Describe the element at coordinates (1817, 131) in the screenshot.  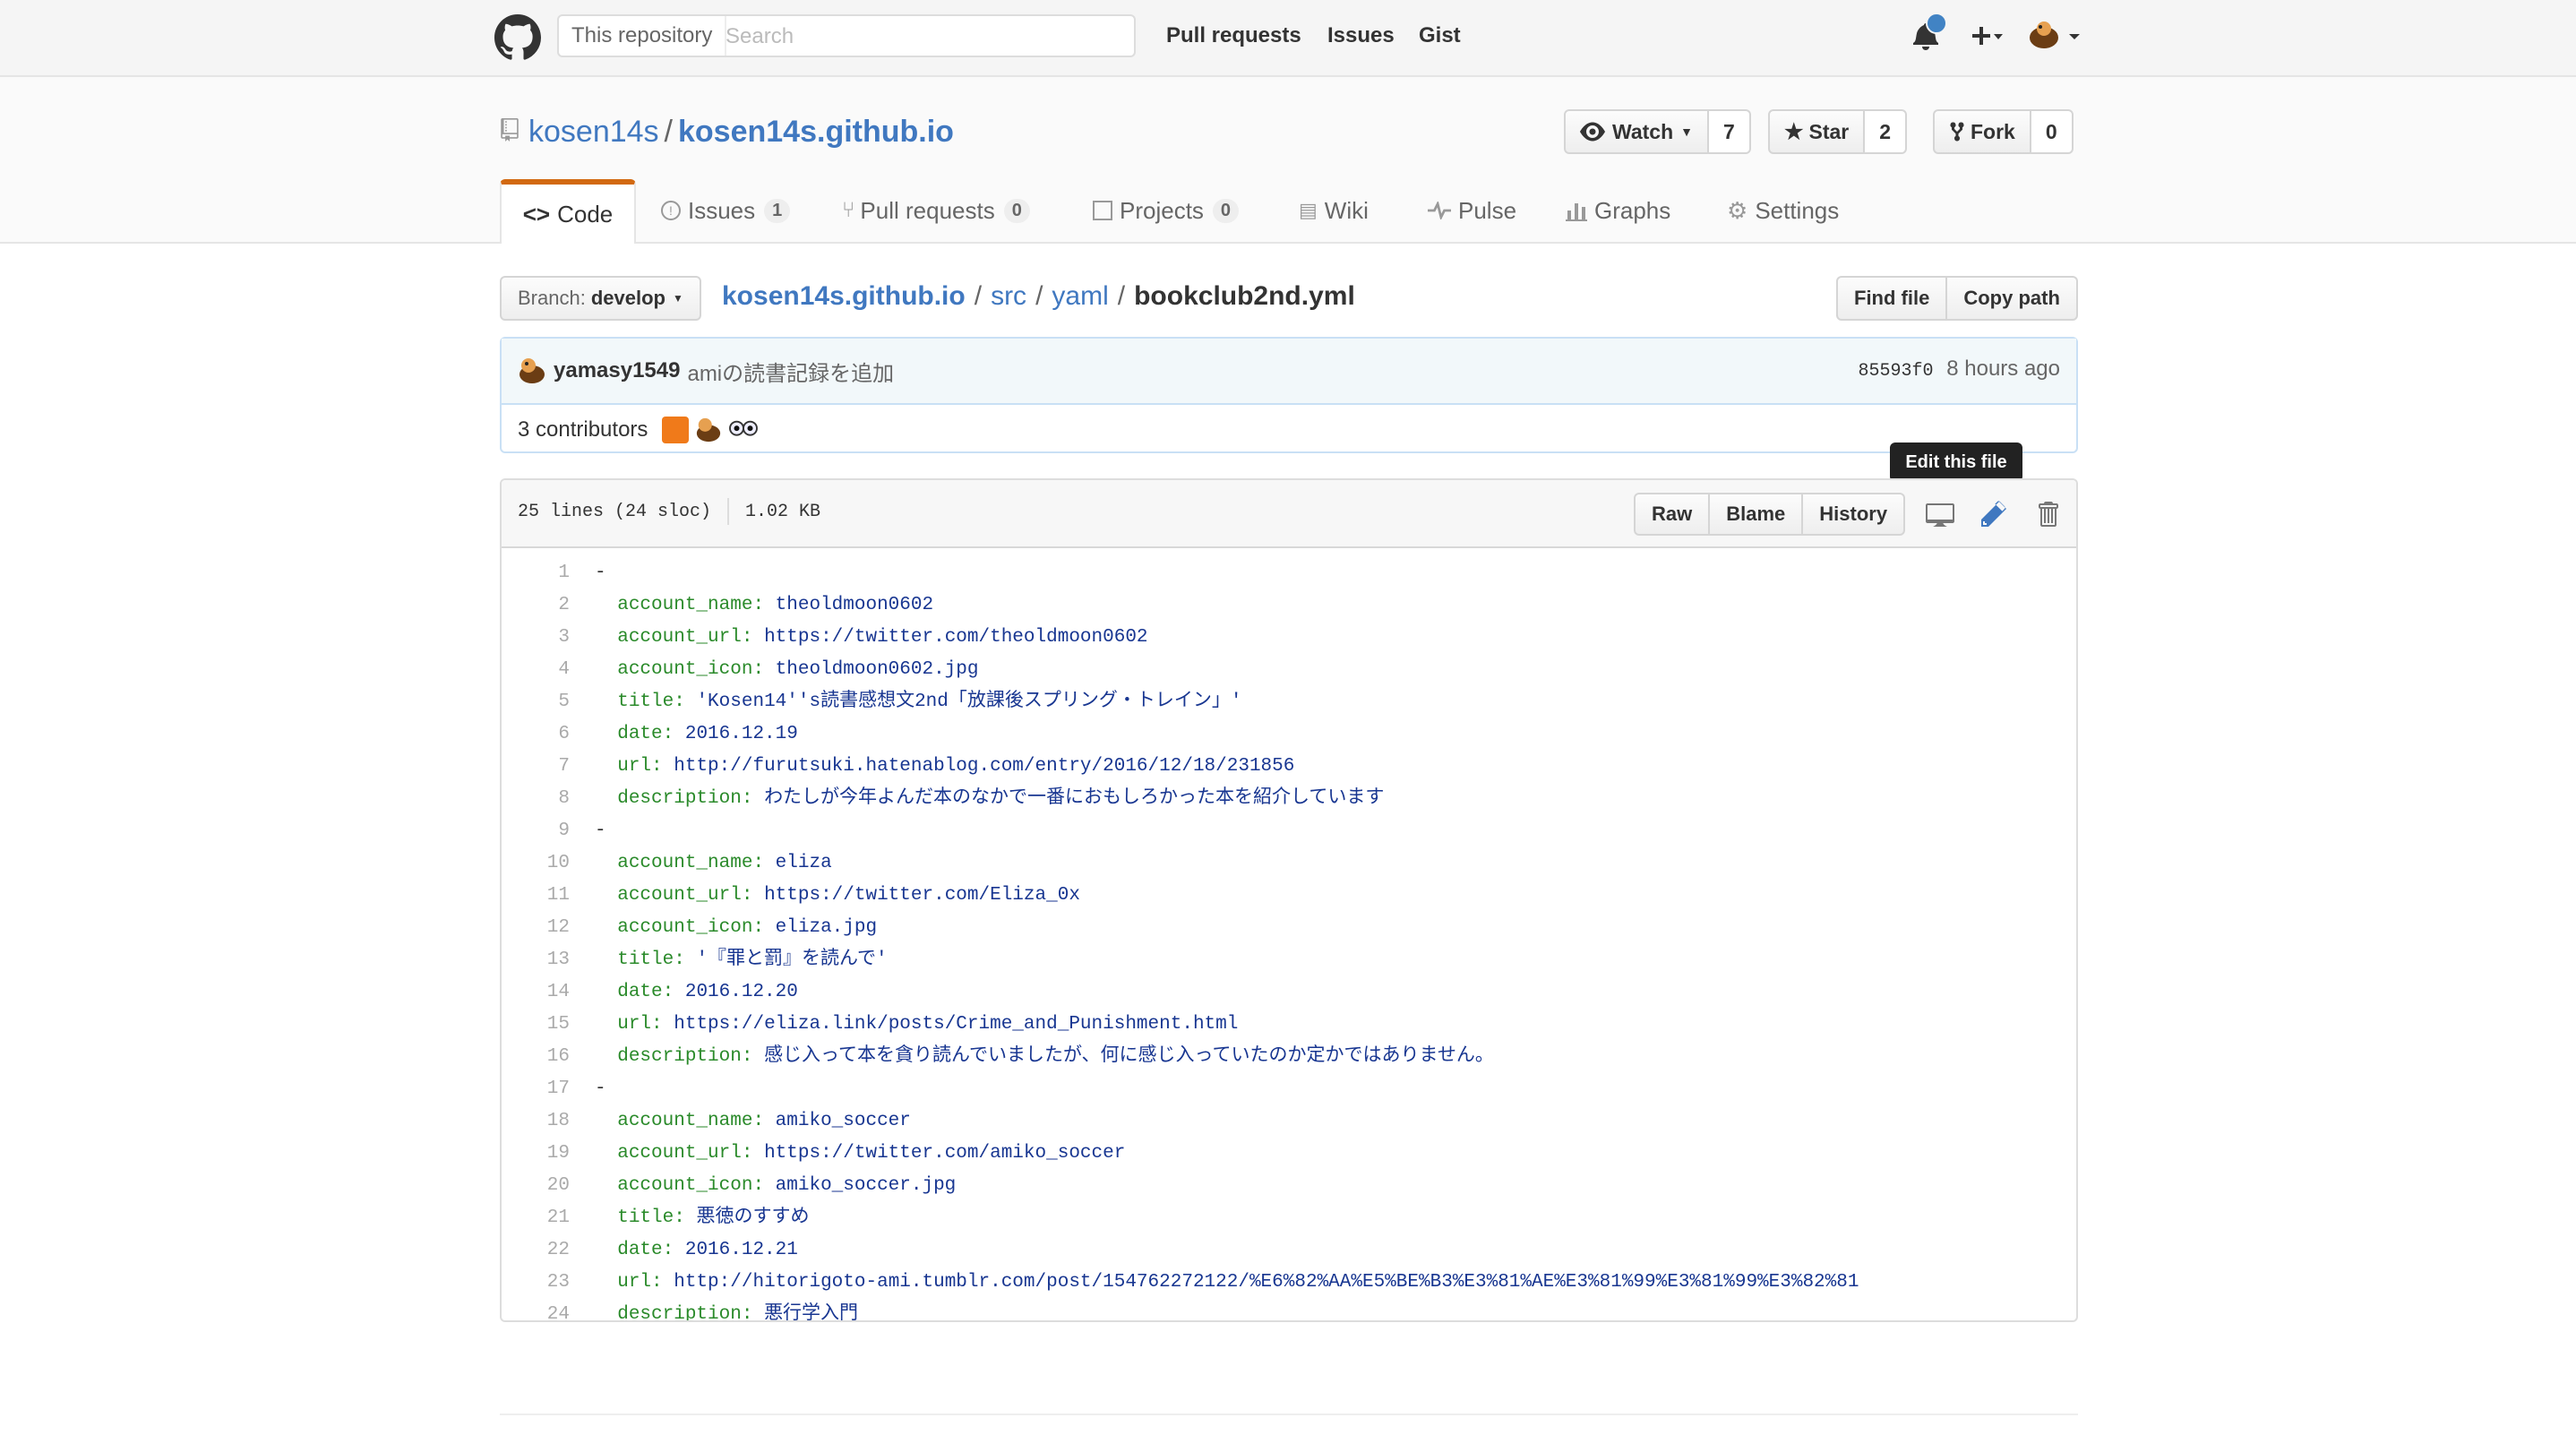
I see `star-button: ★ Star` at that location.